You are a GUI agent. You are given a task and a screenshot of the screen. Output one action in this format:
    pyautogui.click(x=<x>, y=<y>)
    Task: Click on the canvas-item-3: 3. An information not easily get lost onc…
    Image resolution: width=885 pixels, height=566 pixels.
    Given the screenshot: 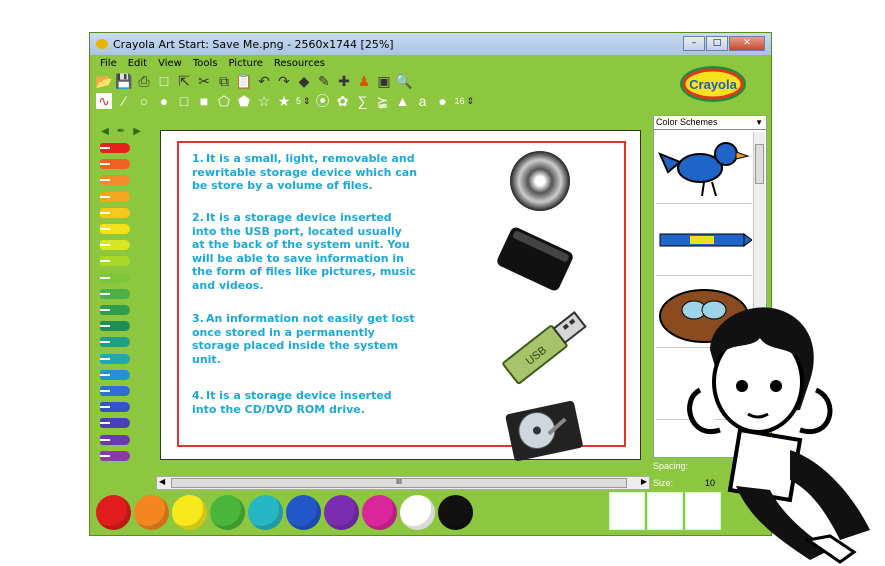 What is the action you would take?
    pyautogui.click(x=305, y=339)
    